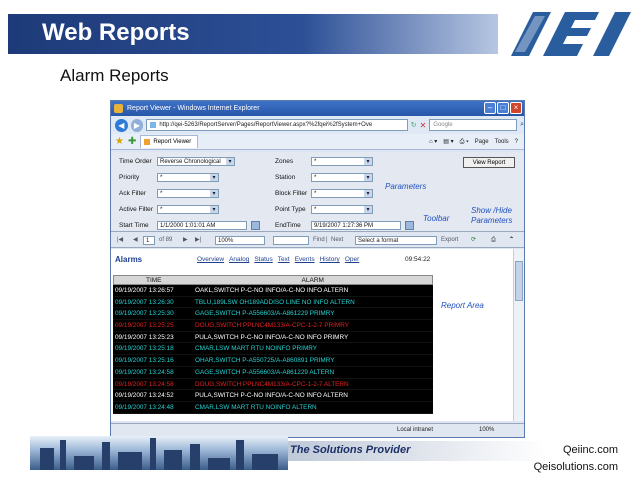 The width and height of the screenshot is (638, 478). What do you see at coordinates (202, 225) in the screenshot?
I see `start-time-input: 1/1/2000 1:01:01 AM` at bounding box center [202, 225].